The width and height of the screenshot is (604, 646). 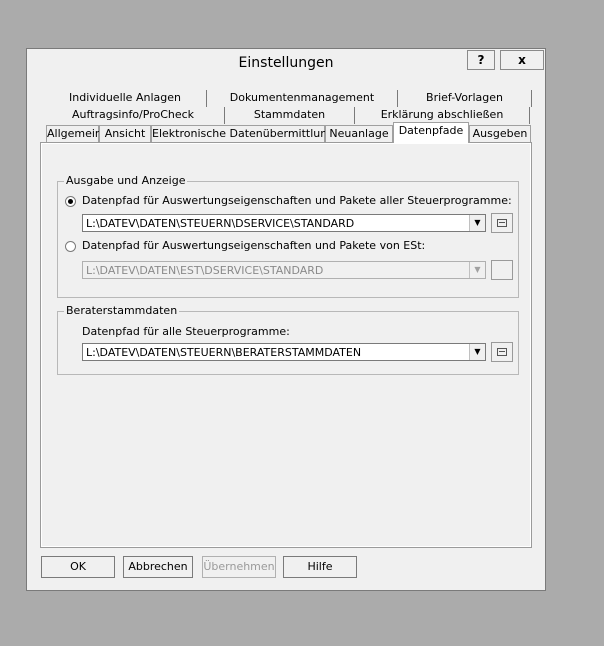 I want to click on radio-est, so click(x=70, y=246).